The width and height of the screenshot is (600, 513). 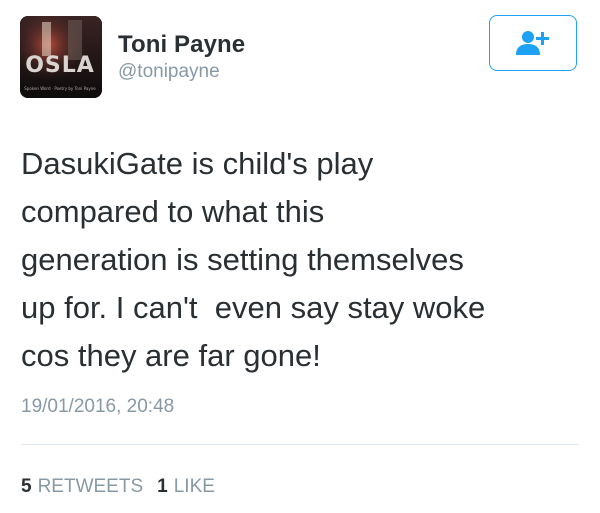 I want to click on divider, so click(x=300, y=444).